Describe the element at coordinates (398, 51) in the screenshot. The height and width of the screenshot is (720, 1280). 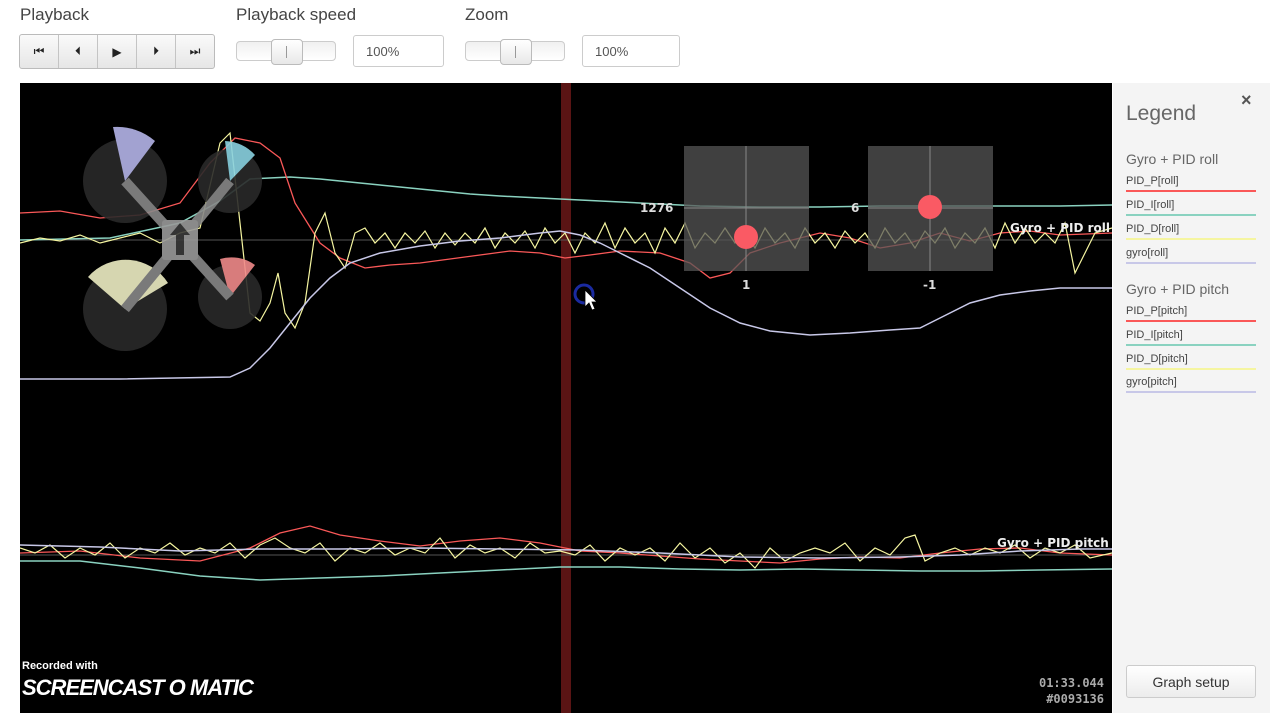
I see `playback-speed-input` at that location.